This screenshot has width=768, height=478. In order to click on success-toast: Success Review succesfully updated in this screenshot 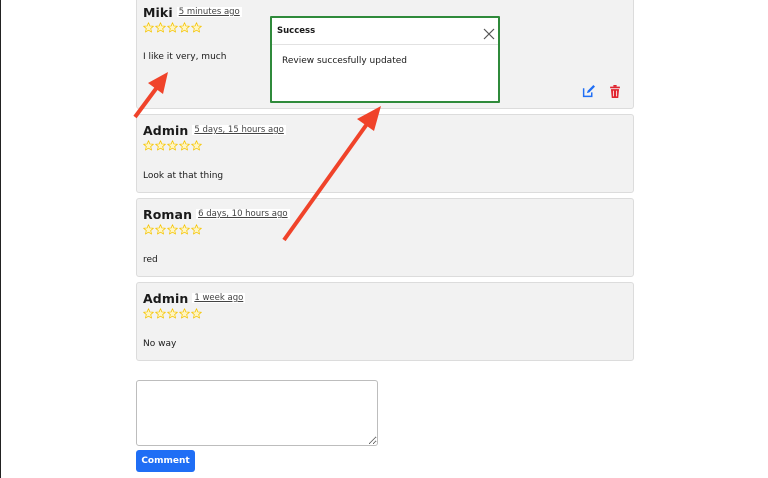, I will do `click(385, 59)`.